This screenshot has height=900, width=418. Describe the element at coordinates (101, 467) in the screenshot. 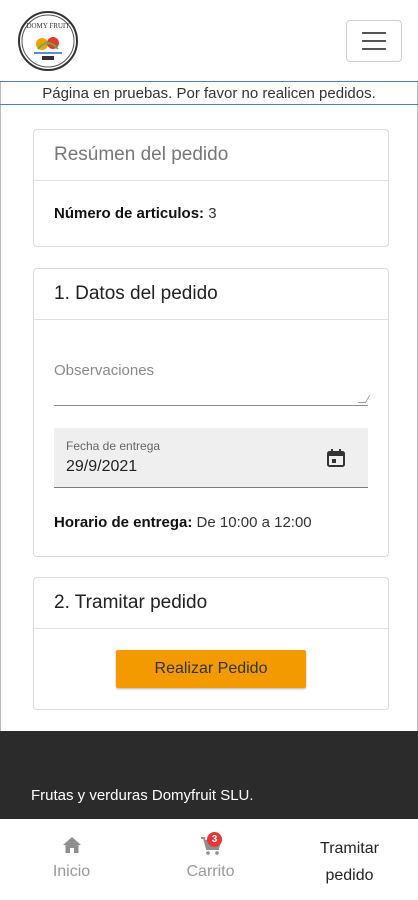

I see `delivery-date-value: 29/9/2021` at that location.